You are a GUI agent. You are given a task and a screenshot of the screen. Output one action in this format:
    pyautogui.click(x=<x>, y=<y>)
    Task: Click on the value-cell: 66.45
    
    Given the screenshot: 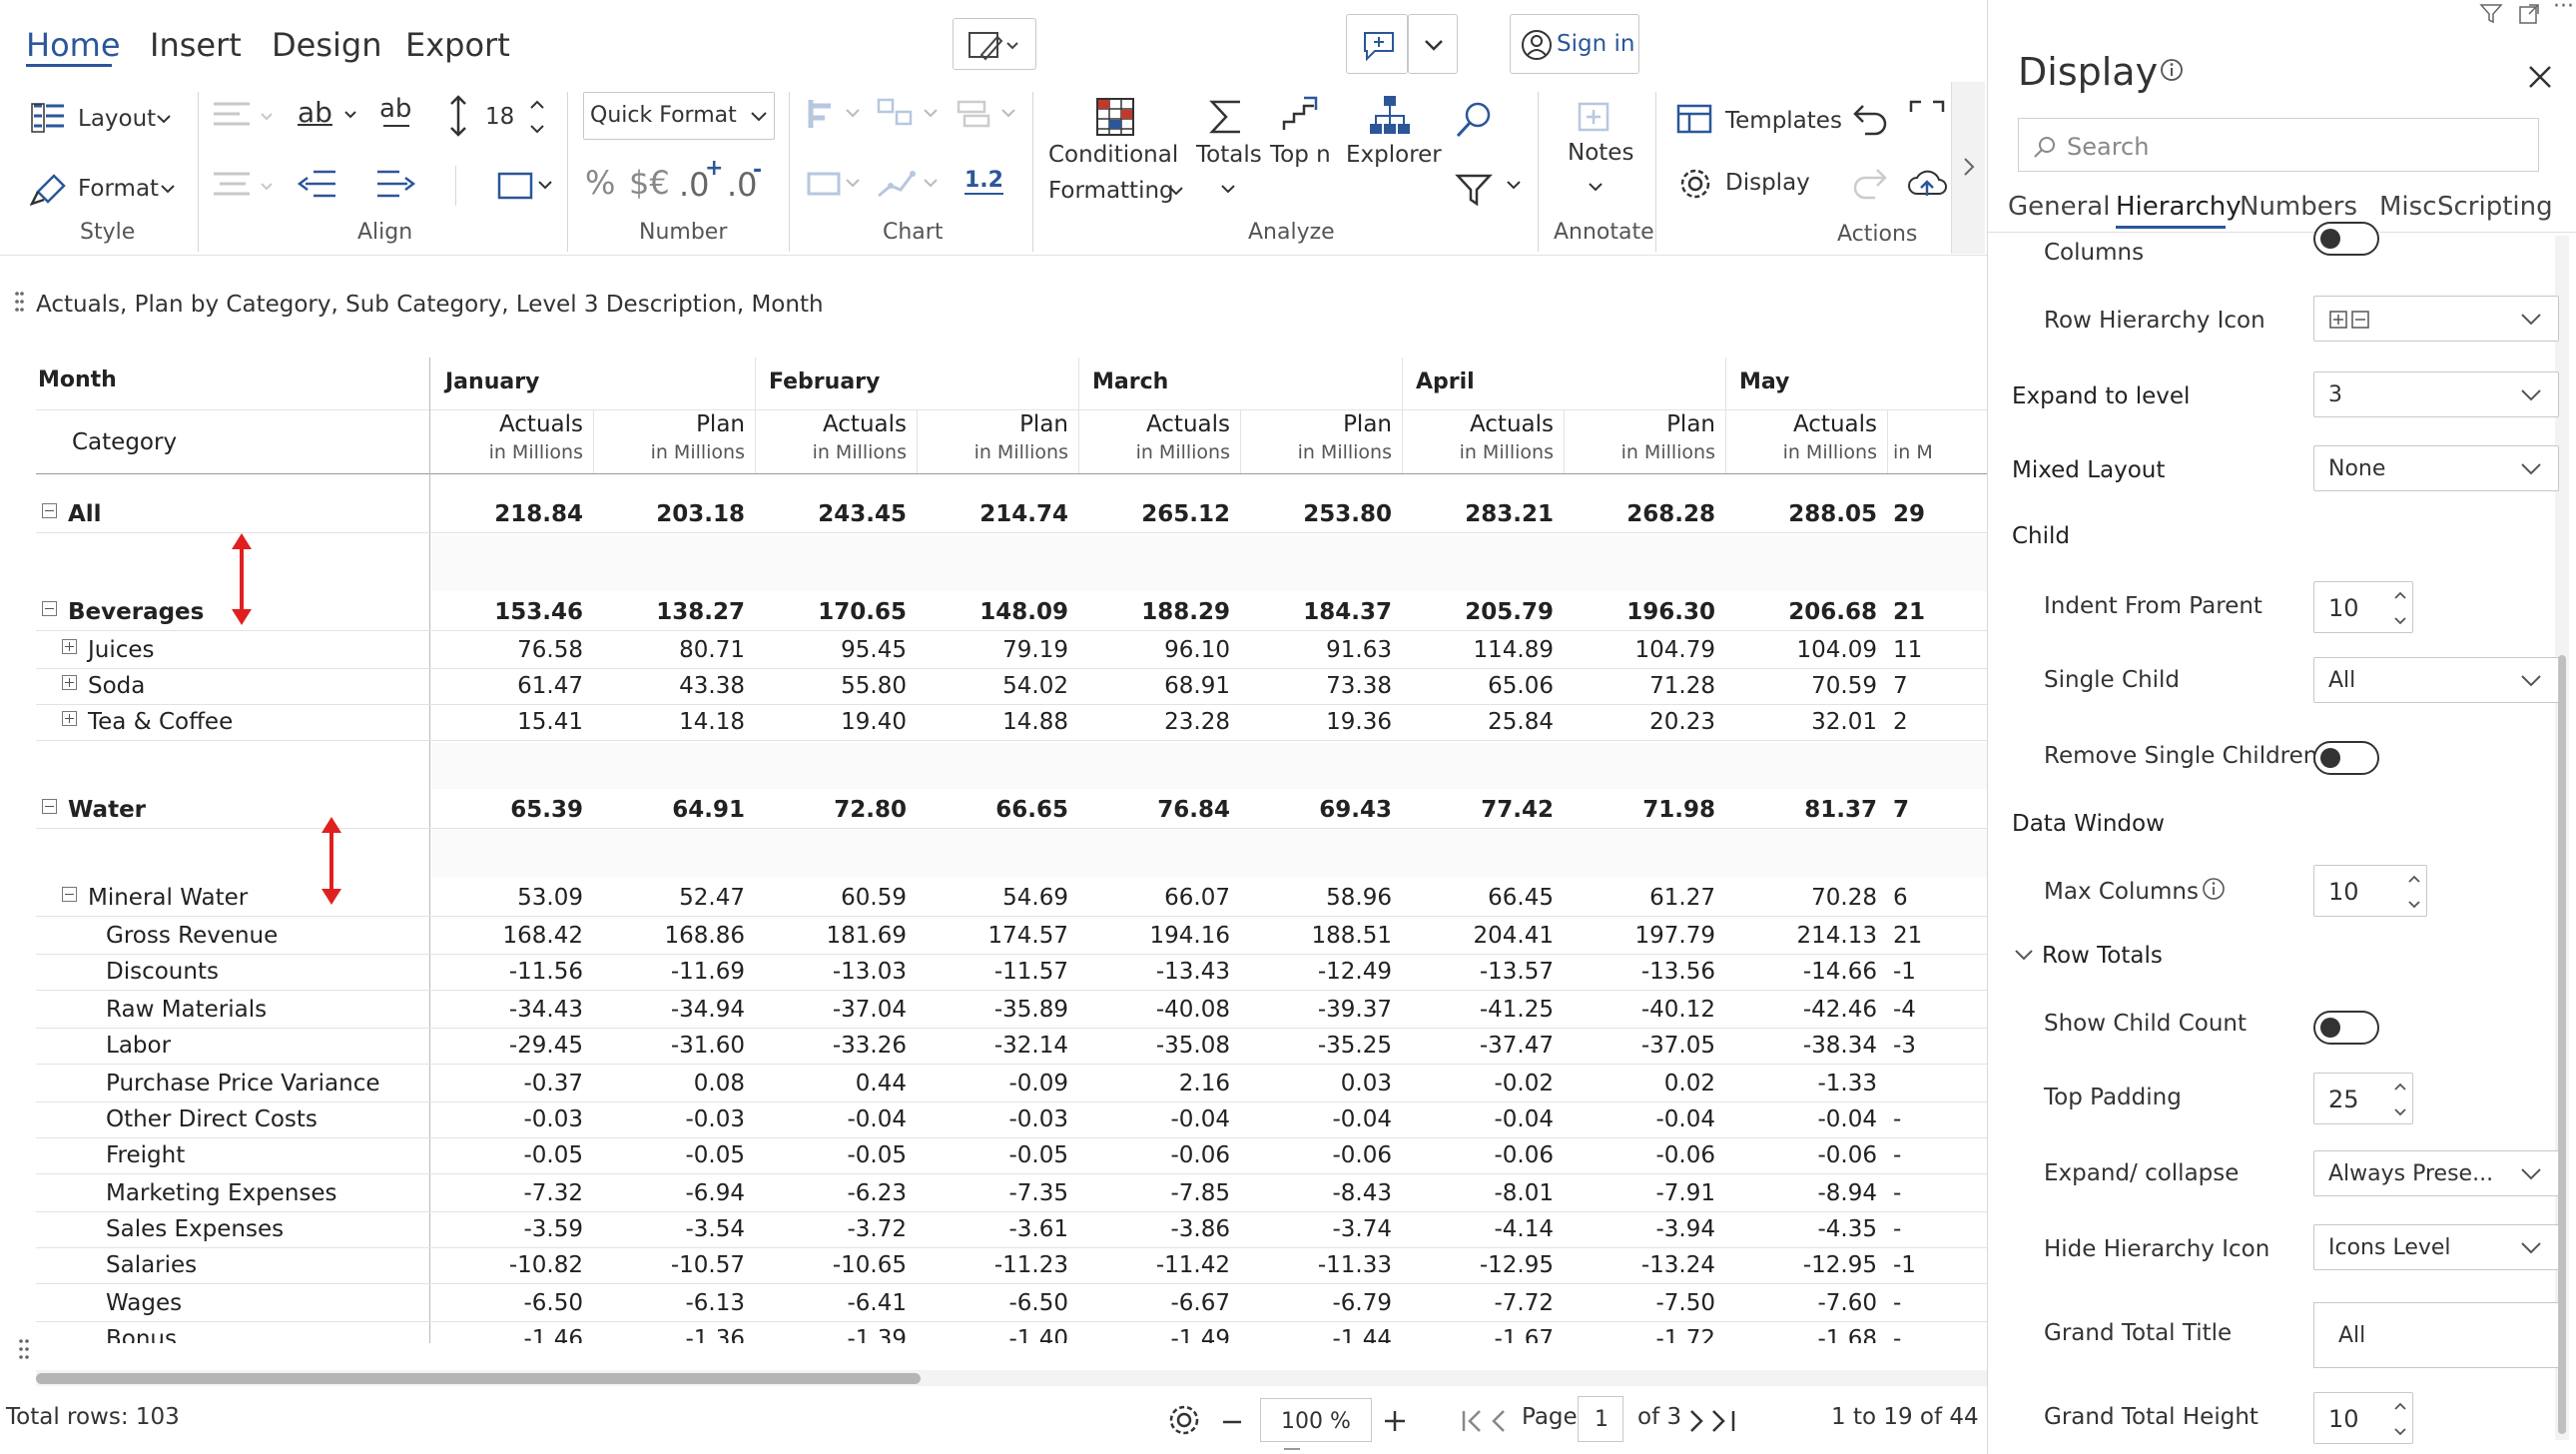 What is the action you would take?
    pyautogui.click(x=1521, y=898)
    